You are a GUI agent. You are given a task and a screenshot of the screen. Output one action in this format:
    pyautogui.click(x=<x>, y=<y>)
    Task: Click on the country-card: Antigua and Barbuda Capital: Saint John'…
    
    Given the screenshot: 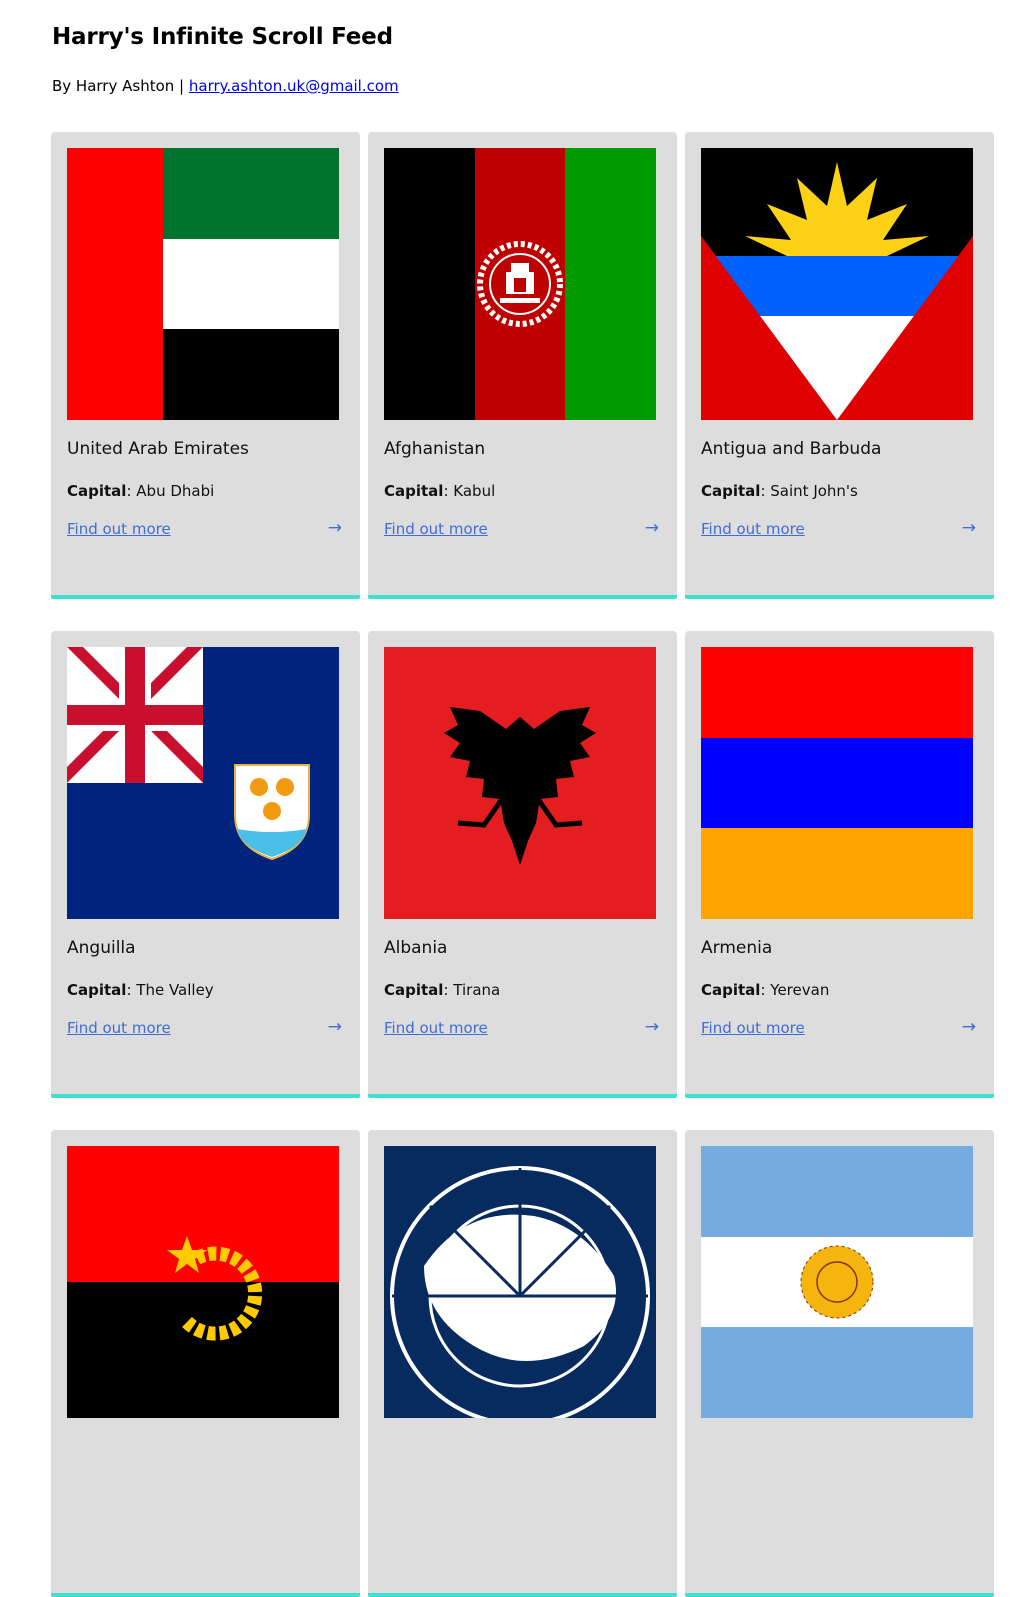 What is the action you would take?
    pyautogui.click(x=839, y=365)
    